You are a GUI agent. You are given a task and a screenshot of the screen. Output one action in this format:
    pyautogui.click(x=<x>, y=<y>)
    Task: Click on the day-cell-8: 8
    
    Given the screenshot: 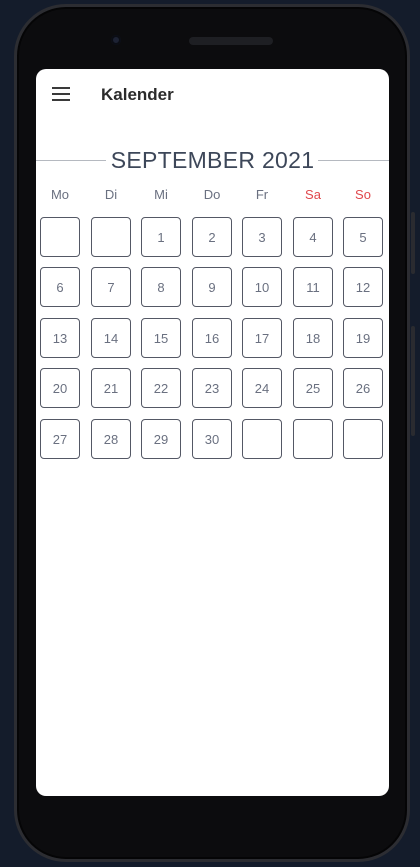 What is the action you would take?
    pyautogui.click(x=161, y=287)
    